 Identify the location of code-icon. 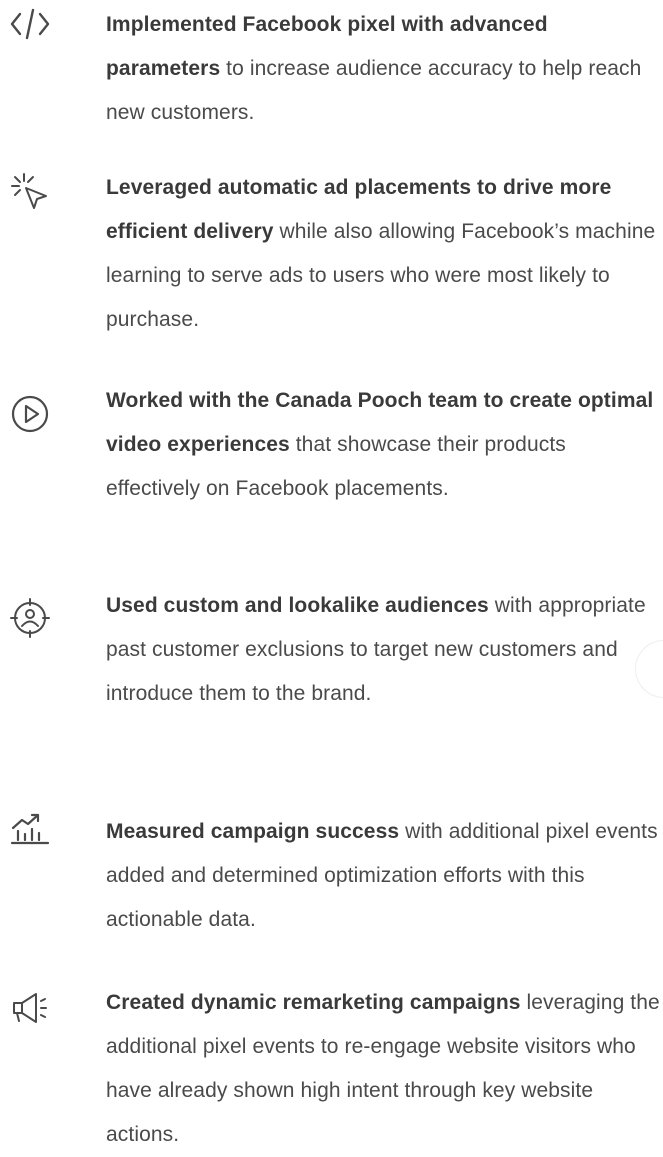
(30, 22).